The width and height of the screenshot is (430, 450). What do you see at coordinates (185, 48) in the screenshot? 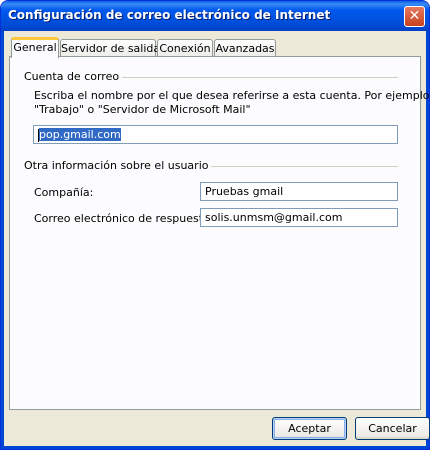
I see `tab-connection-label: Conexión` at bounding box center [185, 48].